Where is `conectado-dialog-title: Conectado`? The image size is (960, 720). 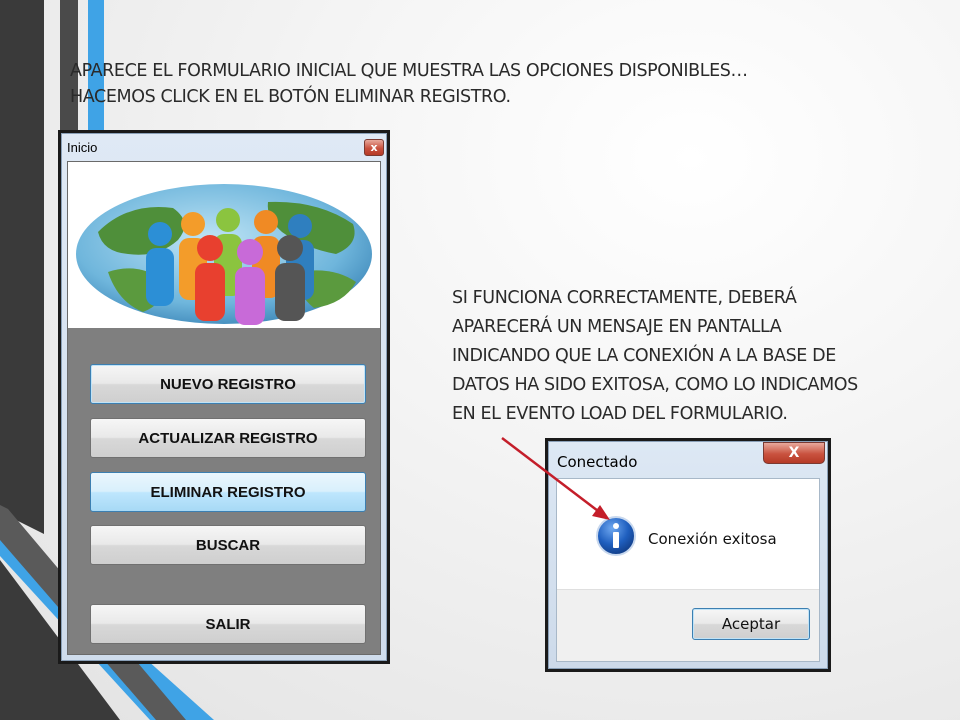
conectado-dialog-title: Conectado is located at coordinates (597, 462).